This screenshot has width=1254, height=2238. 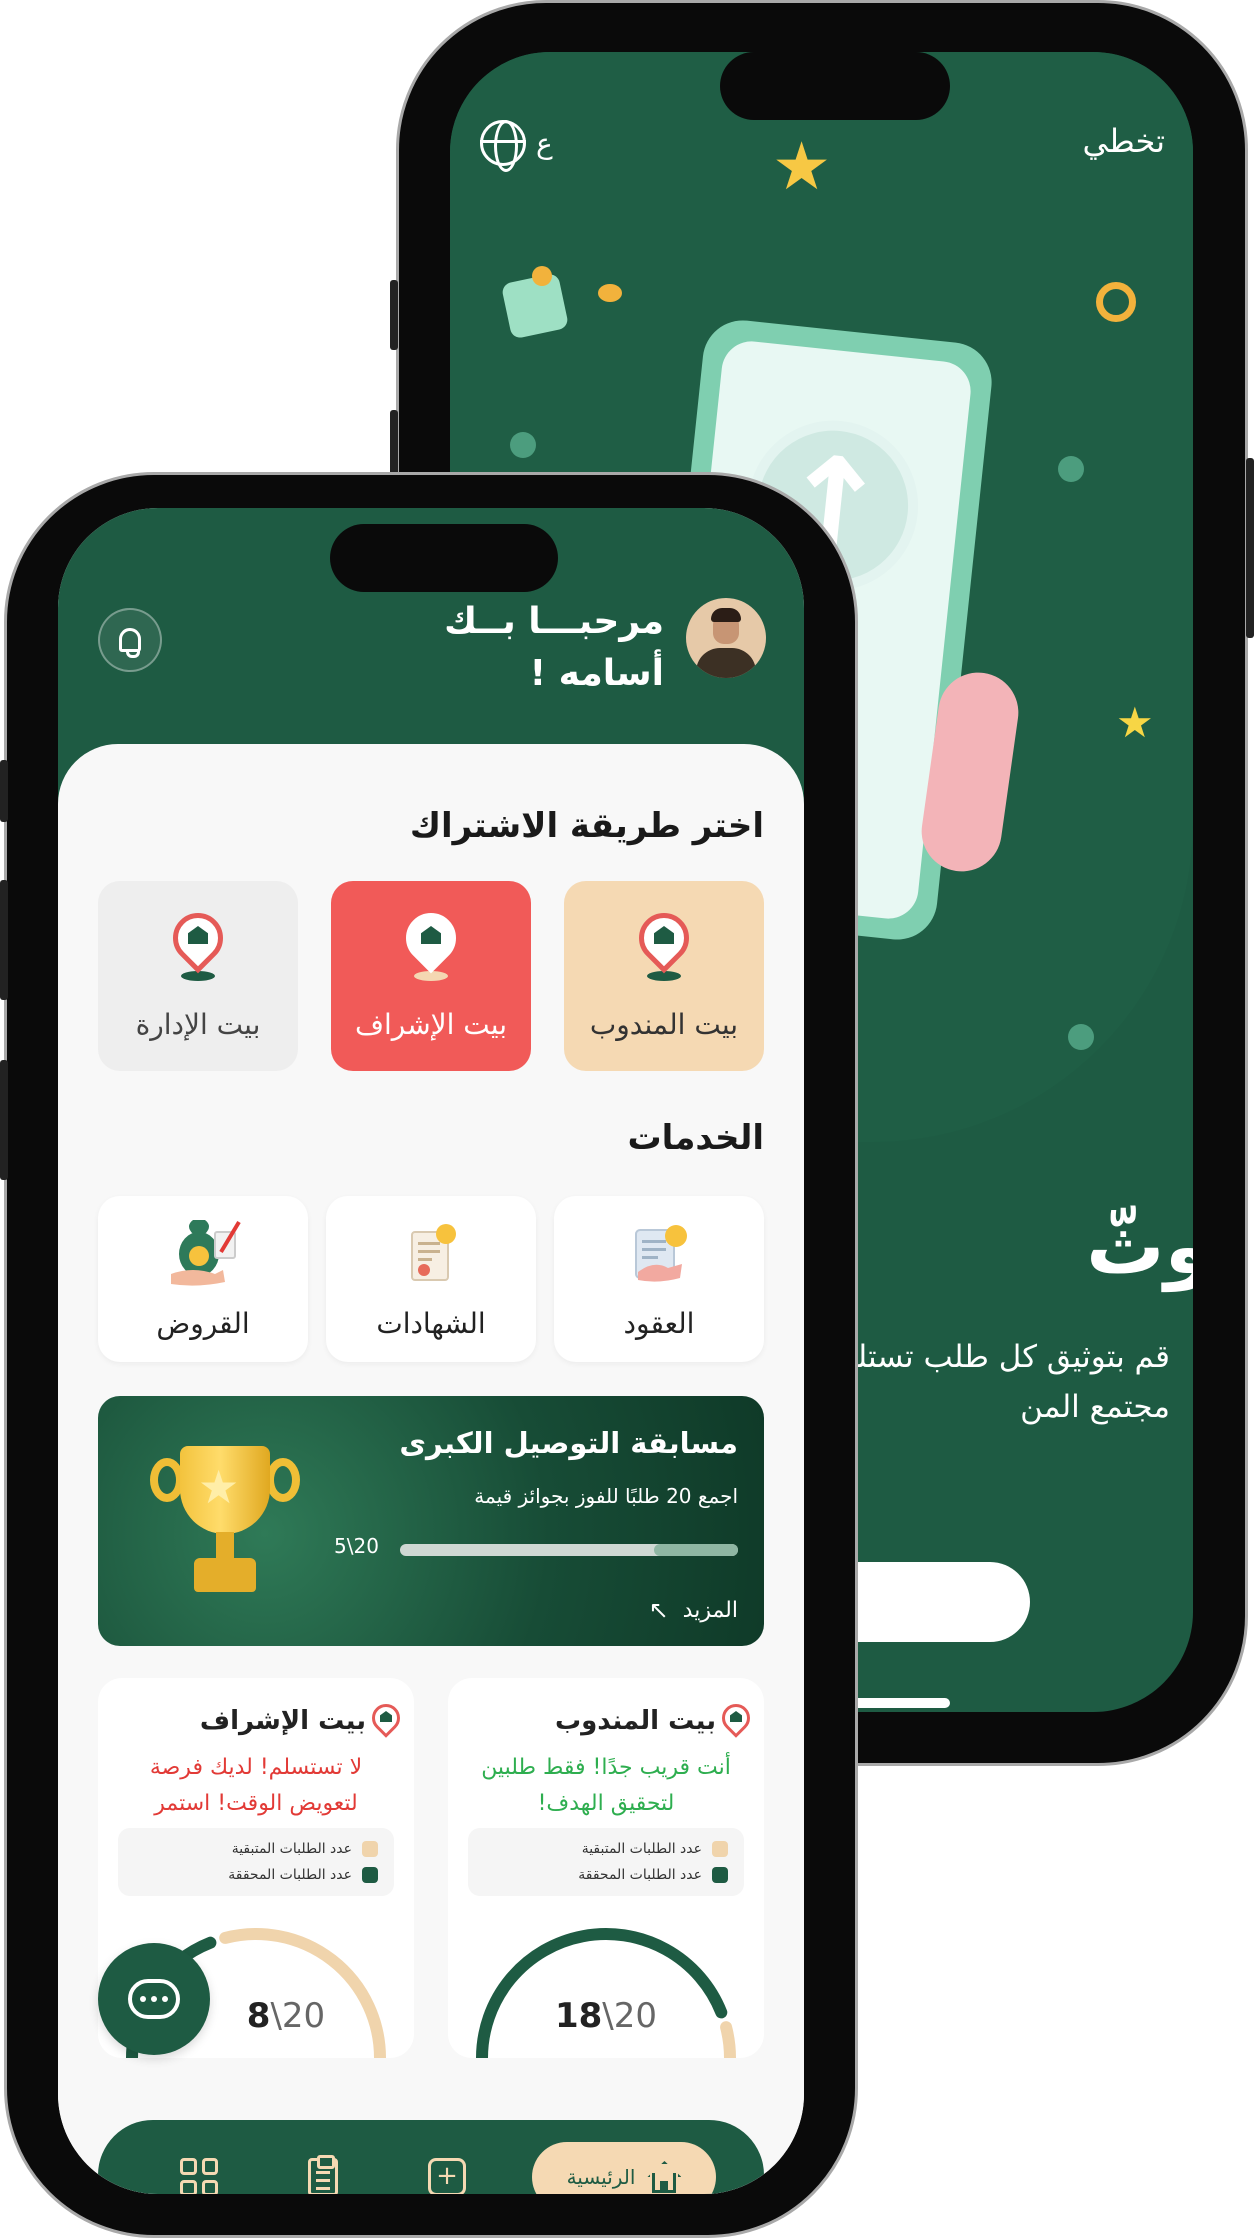 What do you see at coordinates (503, 146) in the screenshot?
I see `globe-icon` at bounding box center [503, 146].